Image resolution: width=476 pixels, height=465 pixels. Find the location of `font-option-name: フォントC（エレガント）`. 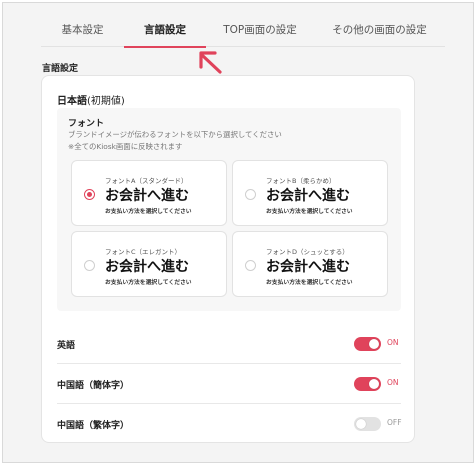

font-option-name: フォントC（エレガント） is located at coordinates (143, 252).